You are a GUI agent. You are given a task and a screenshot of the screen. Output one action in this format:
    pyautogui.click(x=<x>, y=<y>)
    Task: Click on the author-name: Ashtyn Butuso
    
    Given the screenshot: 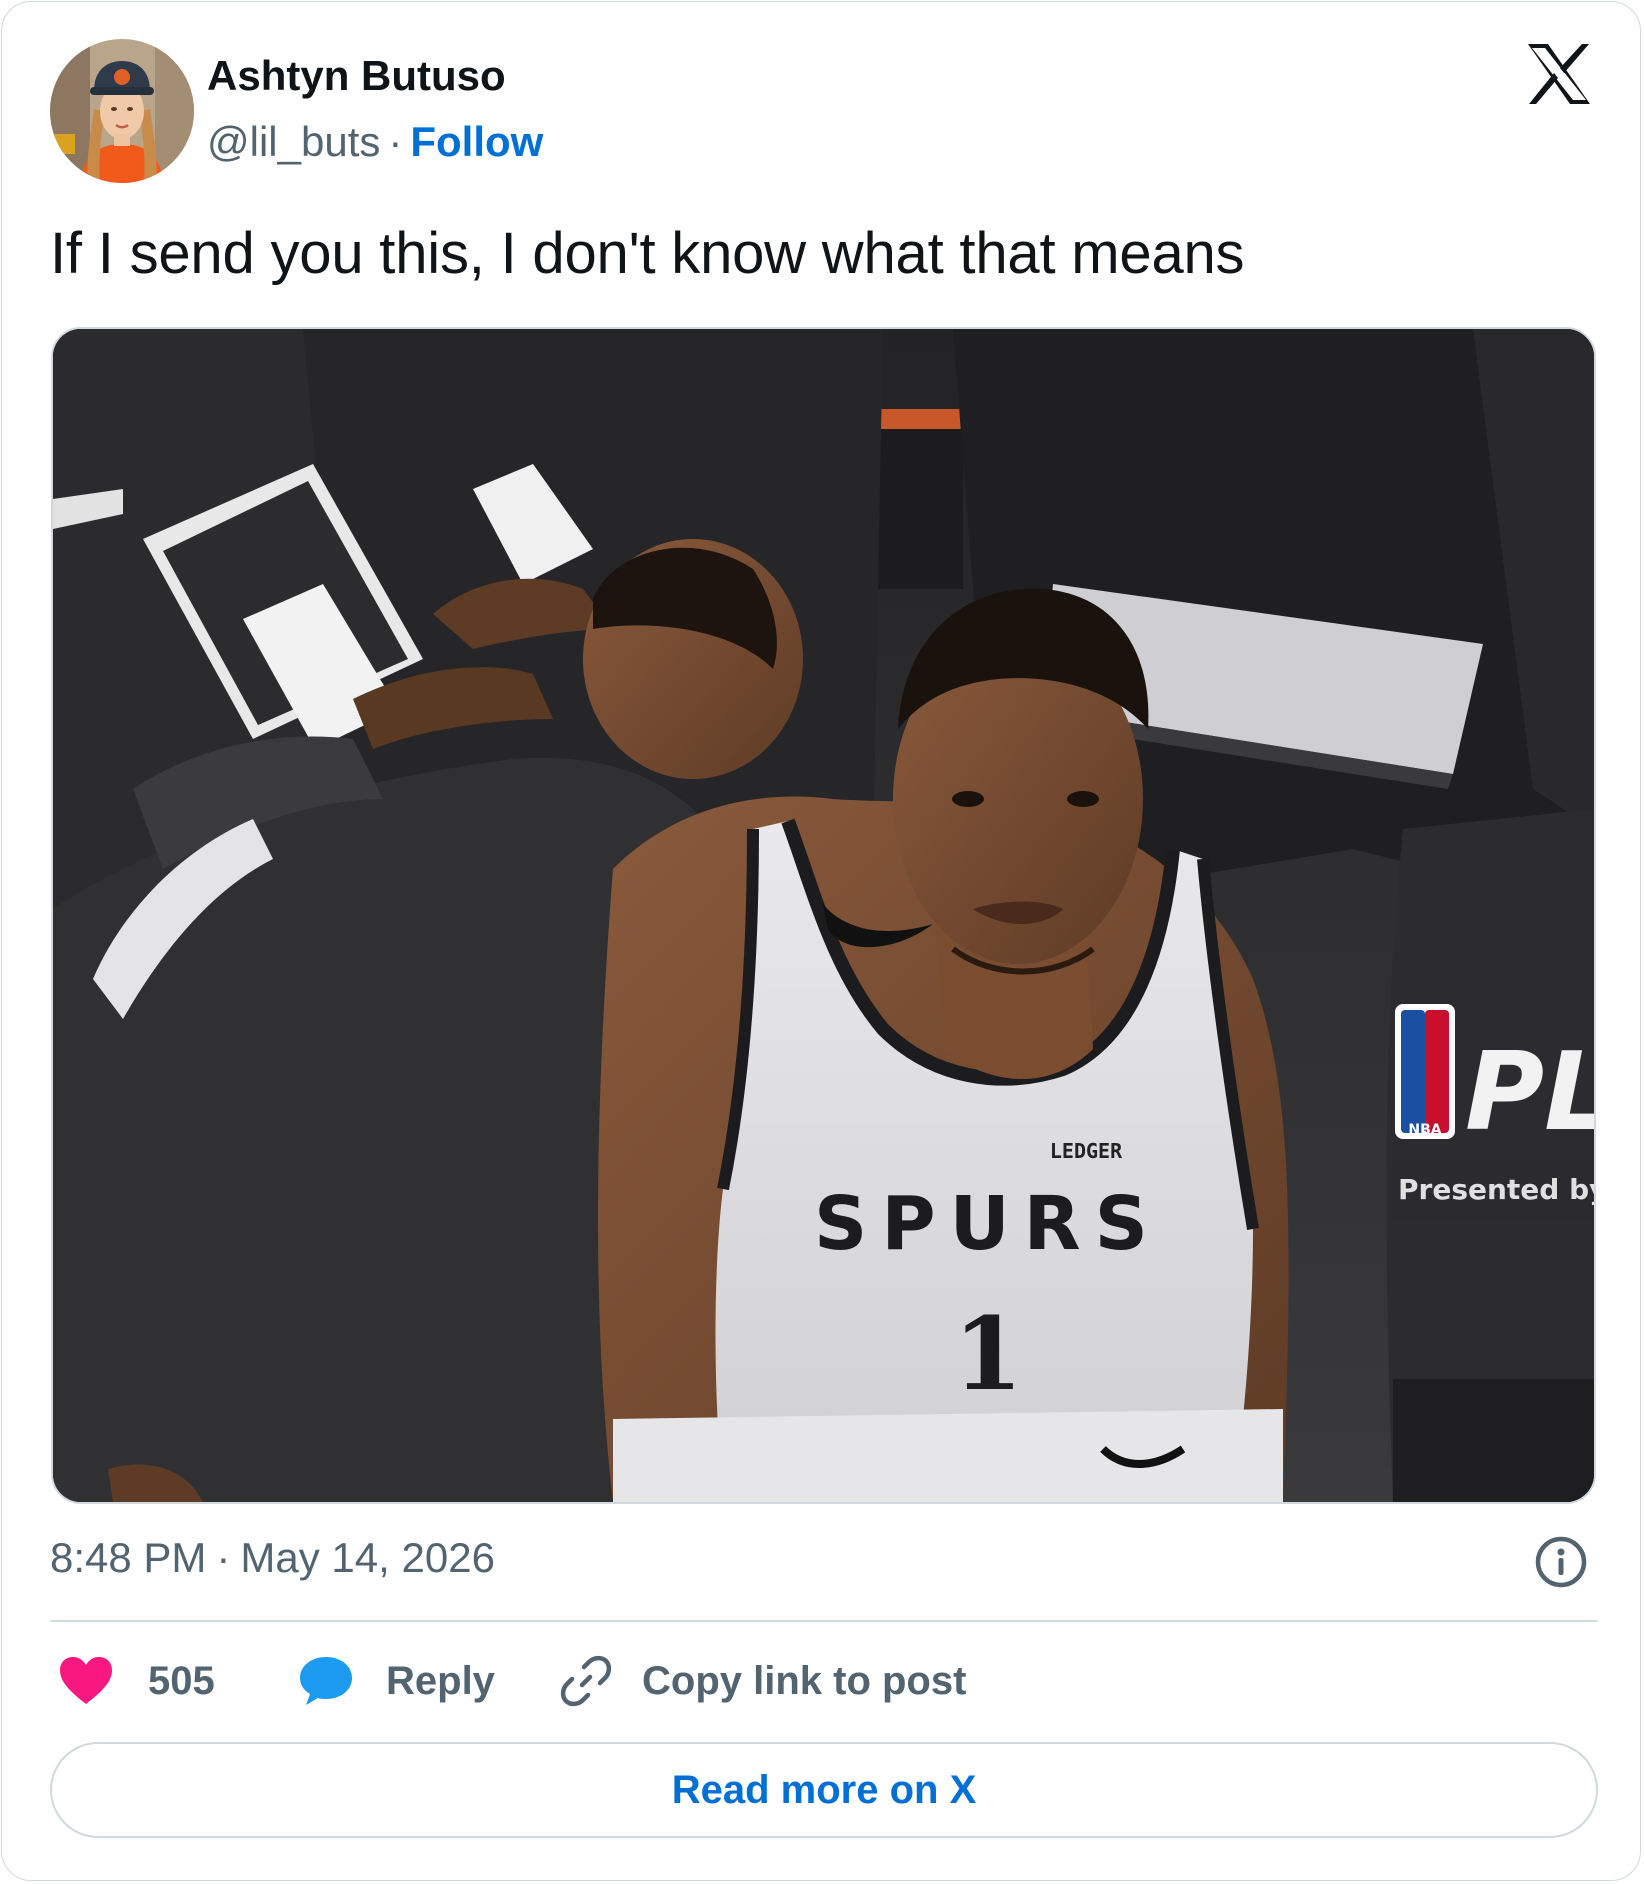 What is the action you would take?
    pyautogui.click(x=356, y=76)
    